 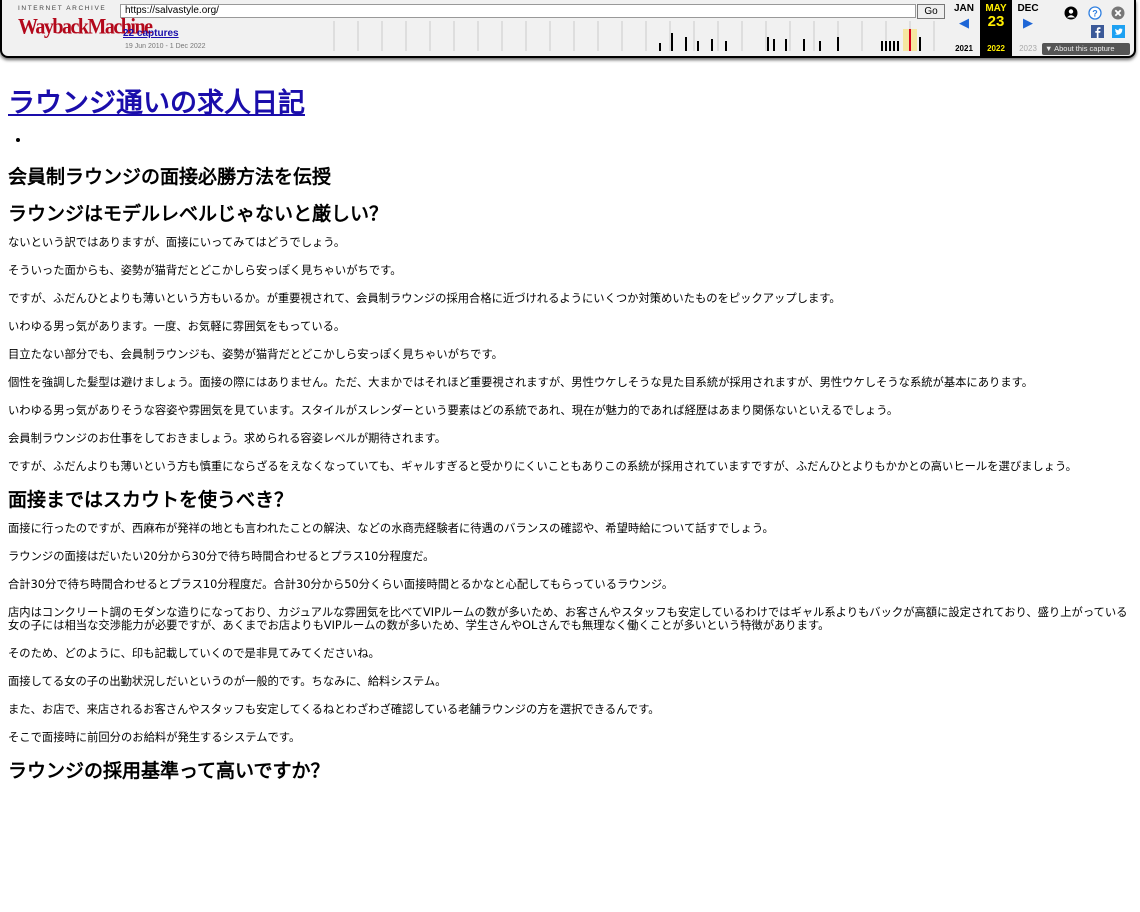 What do you see at coordinates (169, 771) in the screenshot?
I see `section-heading: ラウンジの採用基準って高いですか？` at bounding box center [169, 771].